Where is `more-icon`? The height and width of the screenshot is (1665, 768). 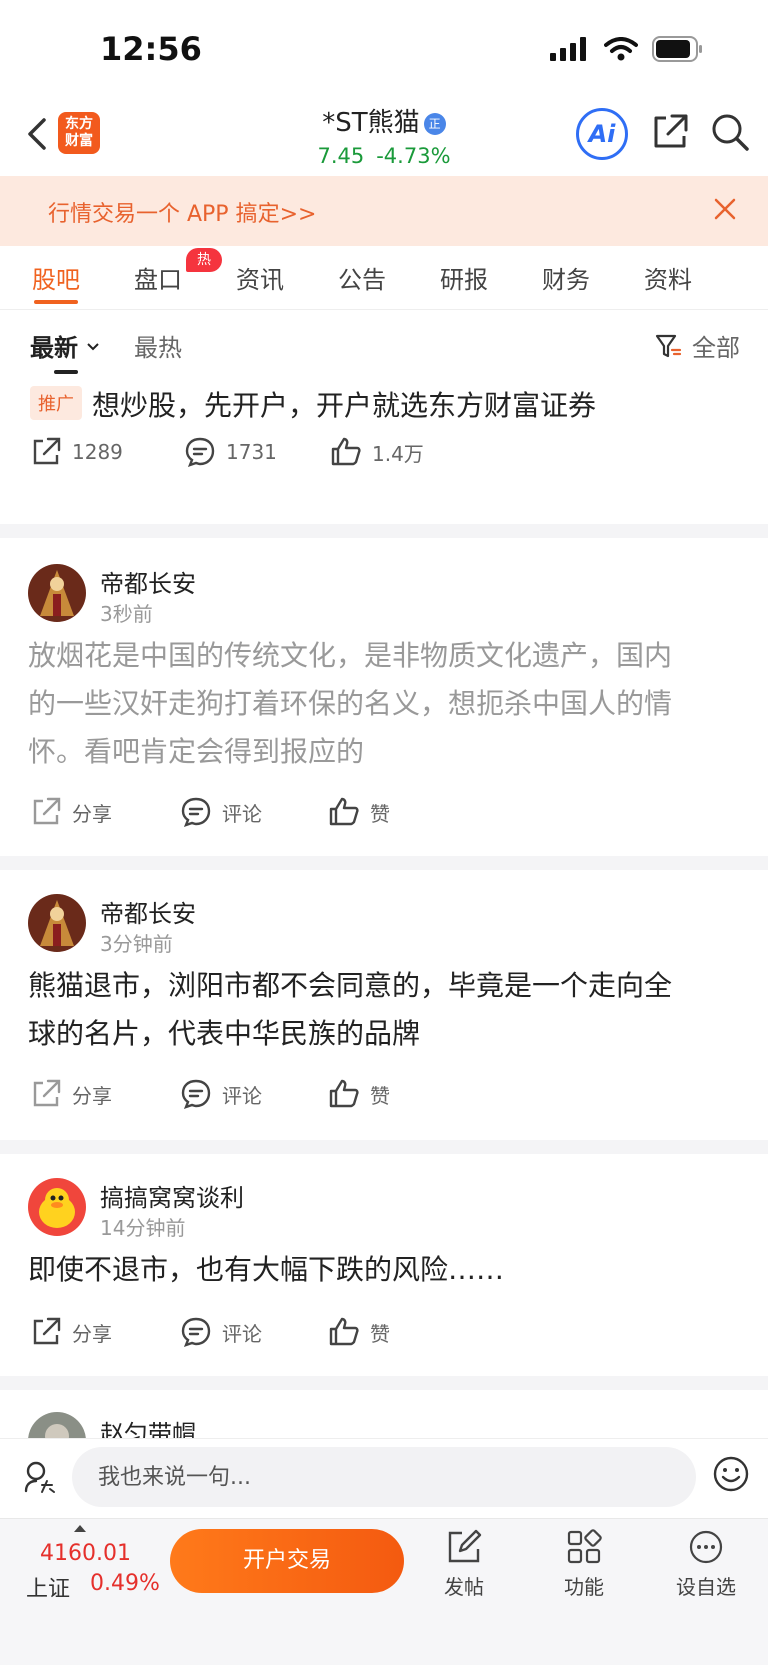 more-icon is located at coordinates (706, 1547).